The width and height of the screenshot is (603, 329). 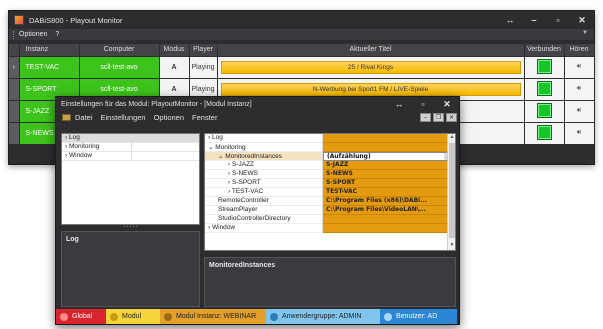 I want to click on property-row: › S-SPORT S-SPORT, so click(x=330, y=183).